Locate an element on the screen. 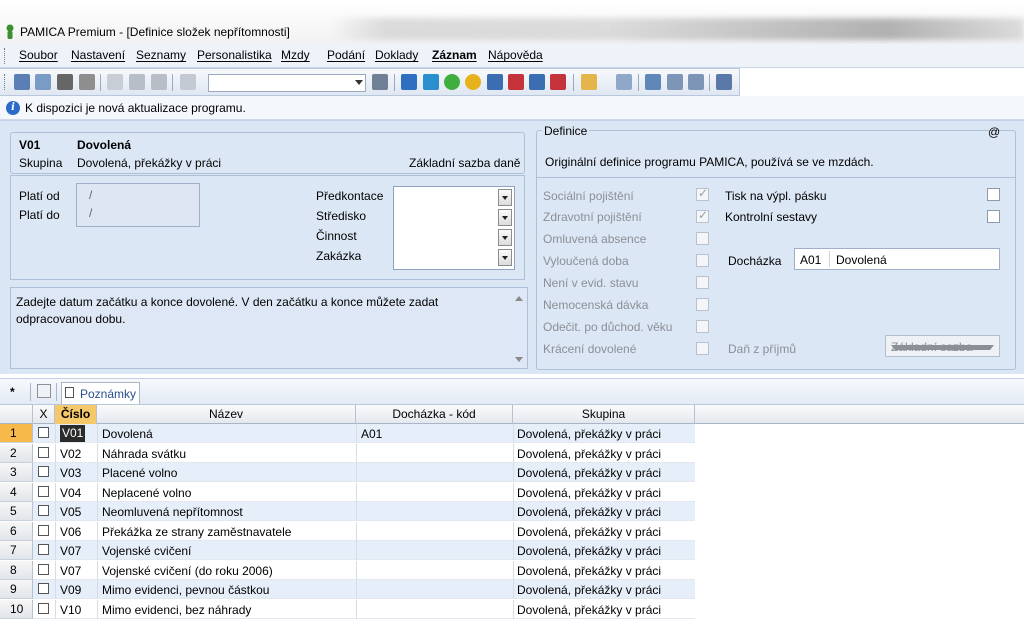 This screenshot has height=626, width=1024. person-icon is located at coordinates (431, 82).